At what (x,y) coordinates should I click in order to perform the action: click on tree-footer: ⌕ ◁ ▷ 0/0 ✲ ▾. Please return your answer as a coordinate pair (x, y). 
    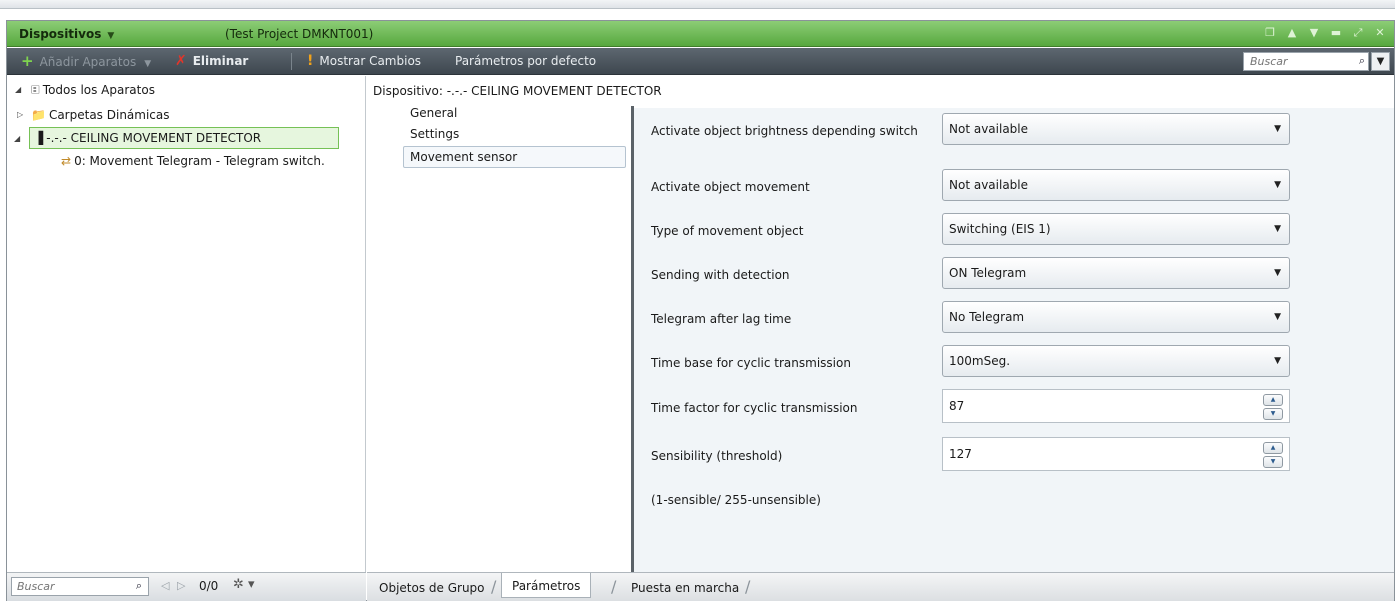
    Looking at the image, I should click on (186, 586).